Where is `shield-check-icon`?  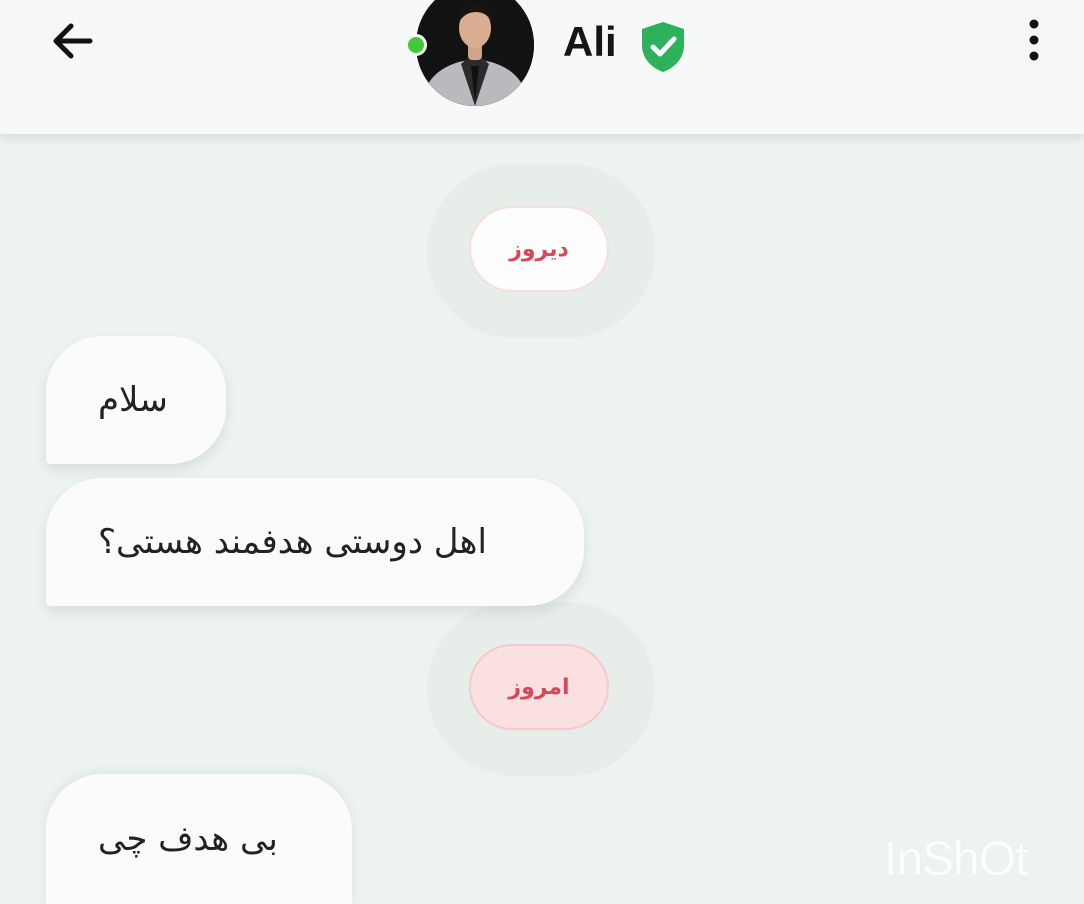 shield-check-icon is located at coordinates (663, 47).